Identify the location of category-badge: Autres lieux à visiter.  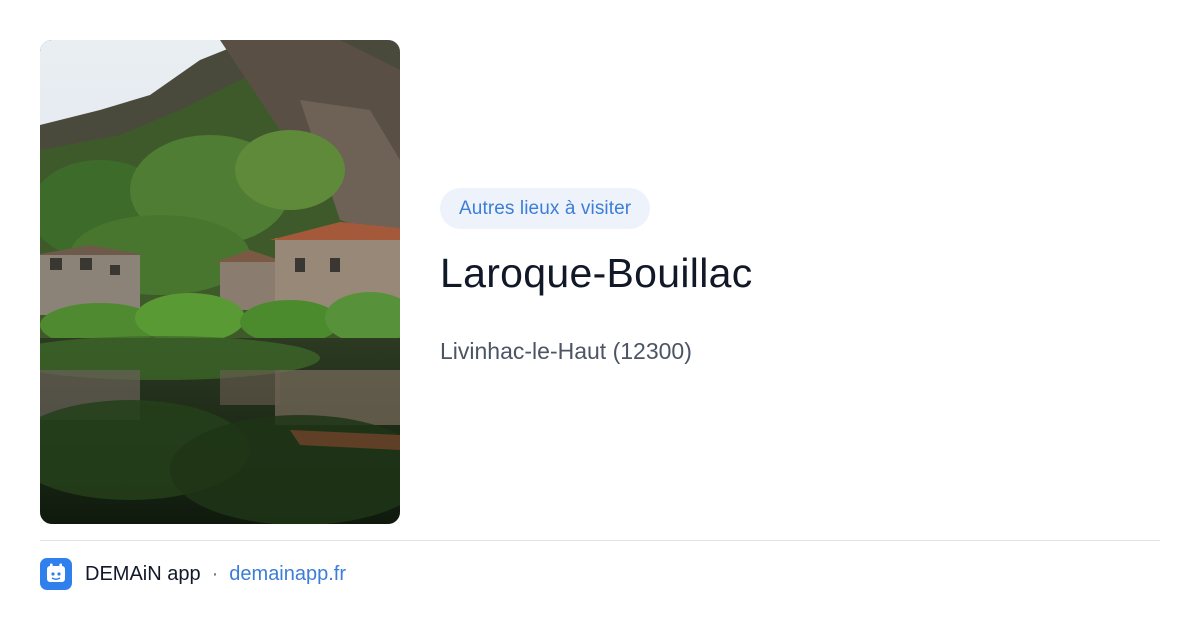
(545, 208).